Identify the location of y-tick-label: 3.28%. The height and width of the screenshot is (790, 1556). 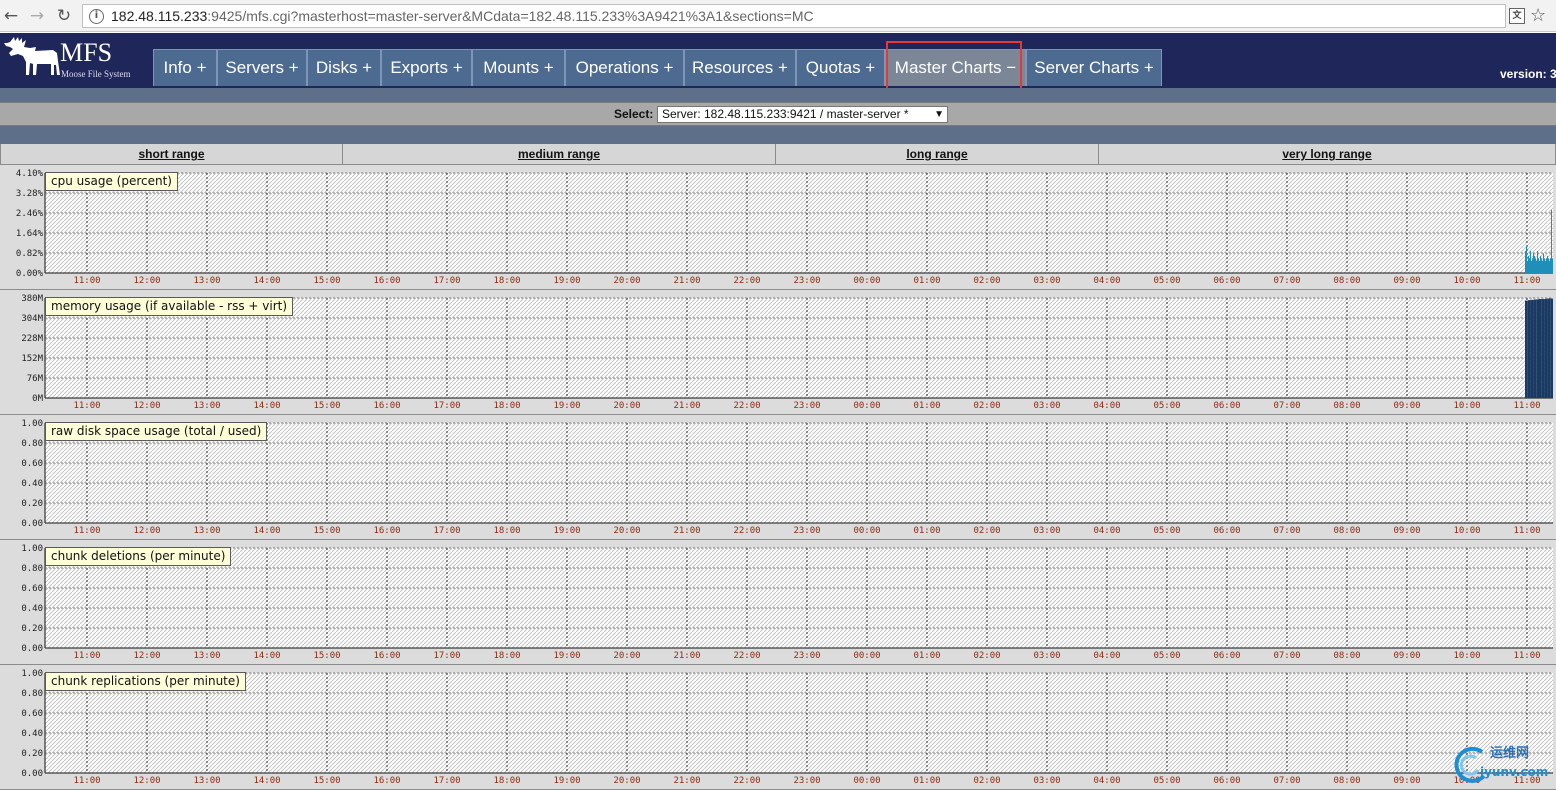
(30, 194).